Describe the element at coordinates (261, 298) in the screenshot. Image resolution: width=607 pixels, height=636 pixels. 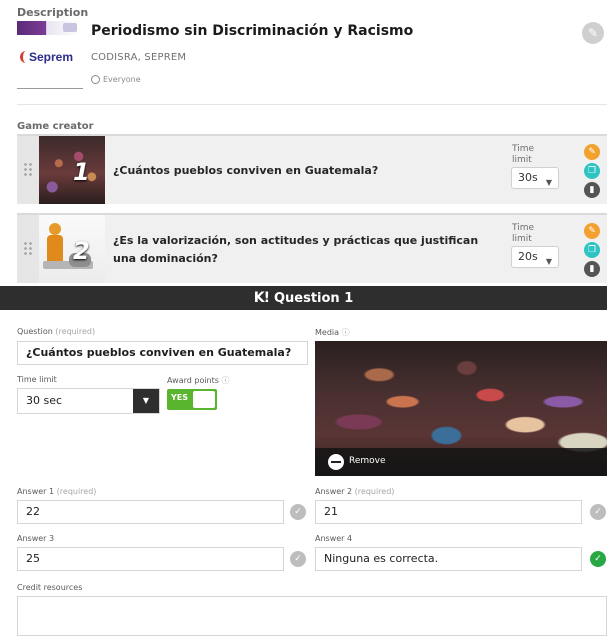
I see `kahoot-logo: K!` at that location.